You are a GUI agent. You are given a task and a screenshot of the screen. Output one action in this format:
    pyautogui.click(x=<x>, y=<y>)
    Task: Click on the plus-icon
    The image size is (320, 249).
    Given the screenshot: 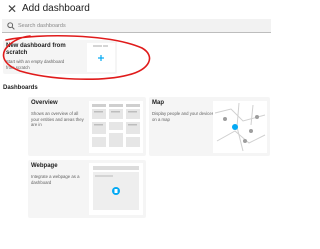 What is the action you would take?
    pyautogui.click(x=101, y=58)
    